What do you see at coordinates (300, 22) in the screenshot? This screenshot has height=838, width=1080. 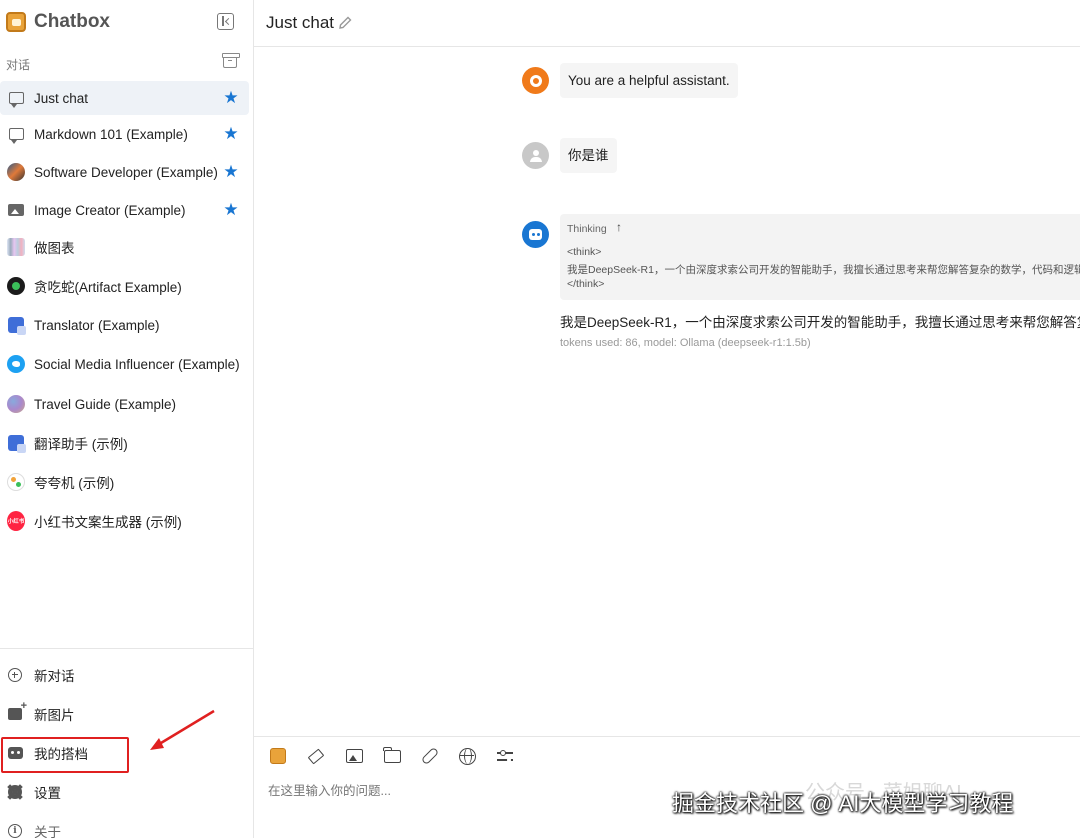 I see `chat-title: Just chat` at bounding box center [300, 22].